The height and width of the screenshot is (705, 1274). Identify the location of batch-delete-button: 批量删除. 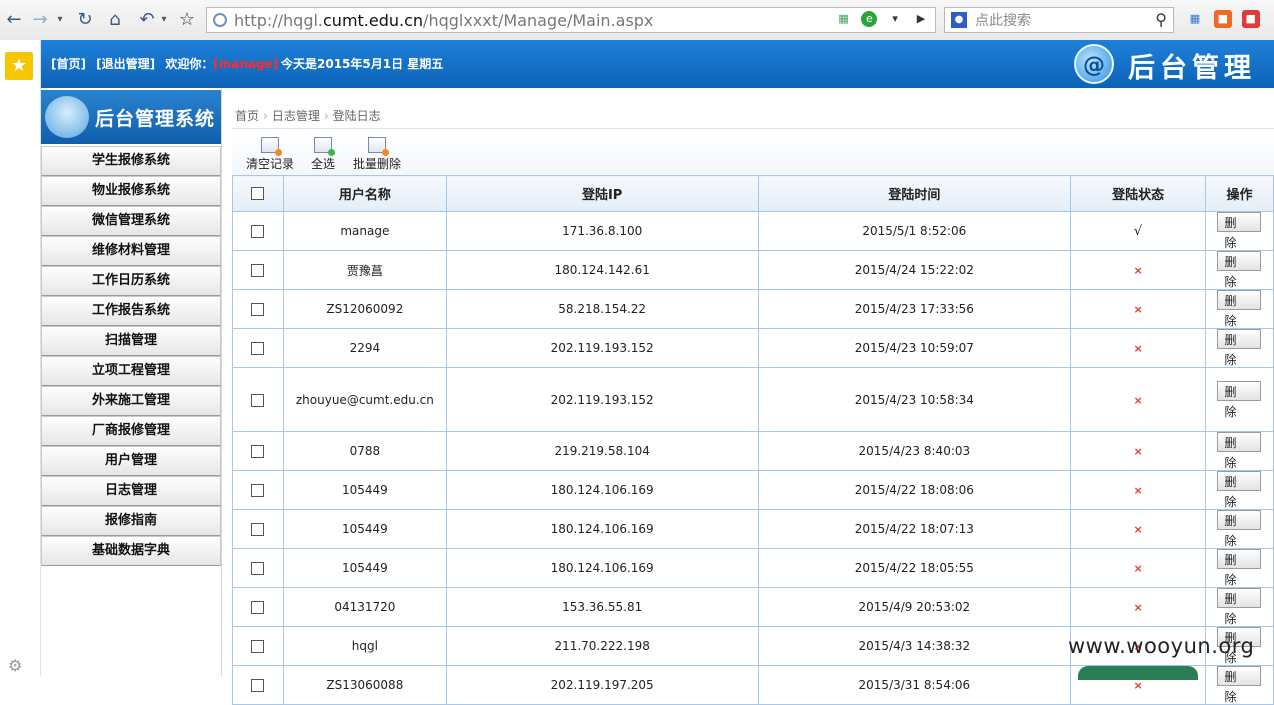
(377, 154).